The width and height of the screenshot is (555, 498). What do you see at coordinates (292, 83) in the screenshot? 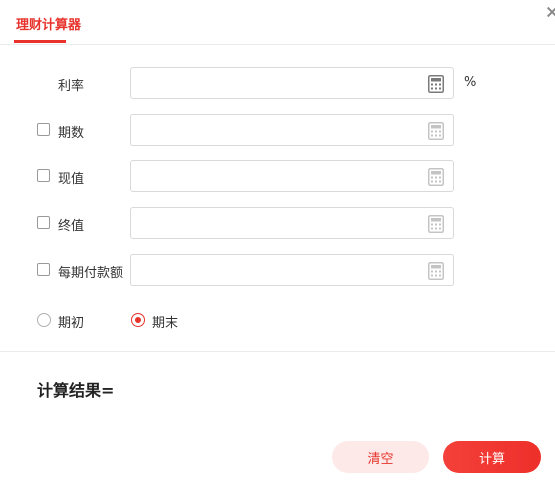
I see `rate-input` at bounding box center [292, 83].